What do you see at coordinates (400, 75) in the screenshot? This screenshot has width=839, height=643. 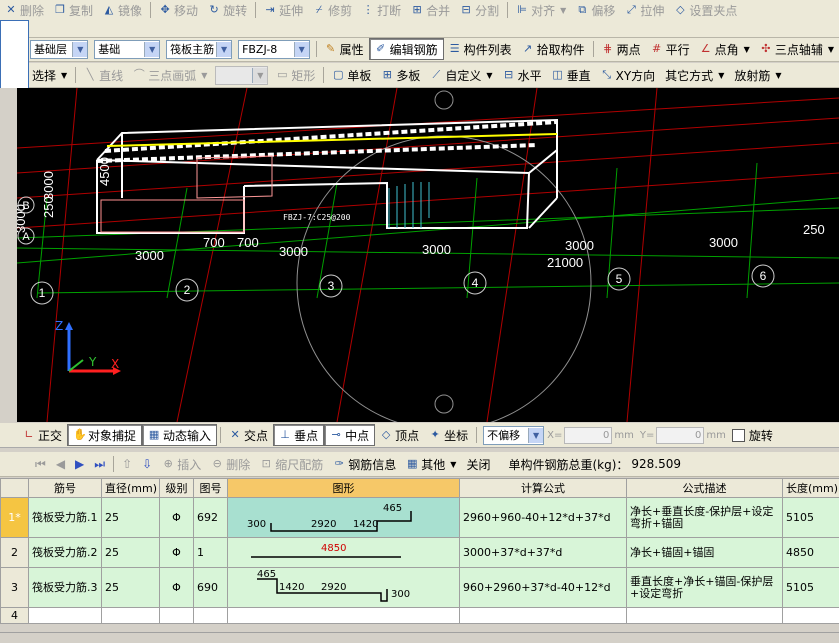 I see `multi-board-button: ⊞多板` at bounding box center [400, 75].